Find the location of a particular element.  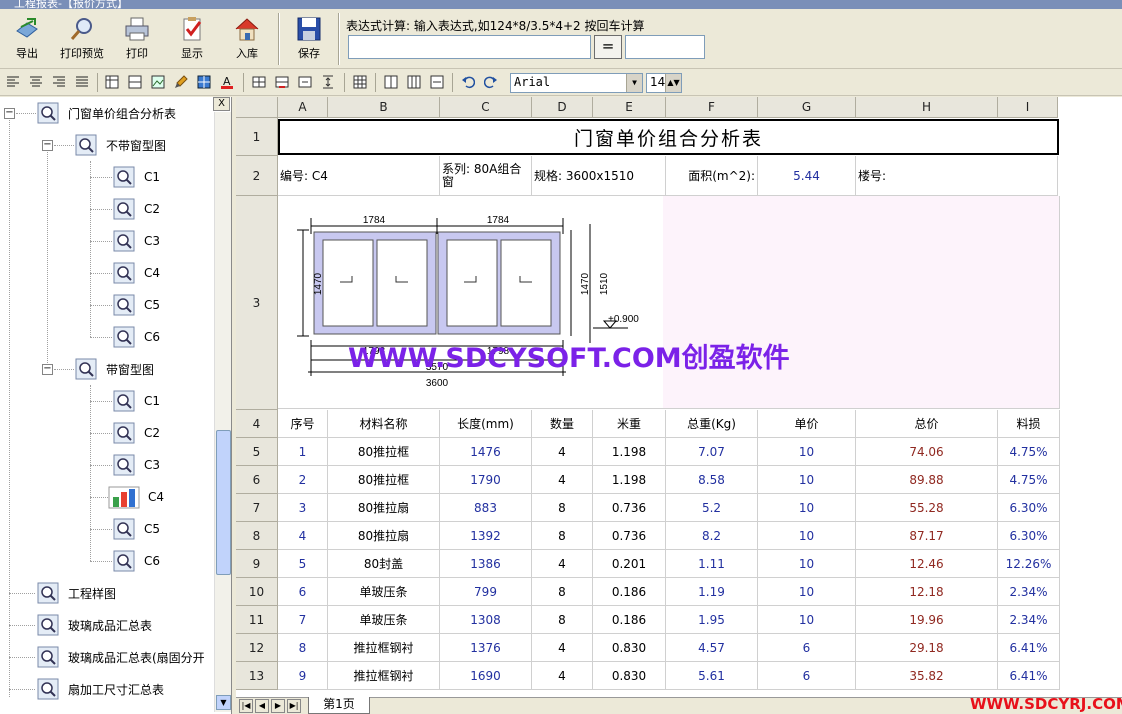

tree-item: 工程样图 is located at coordinates (76, 593).